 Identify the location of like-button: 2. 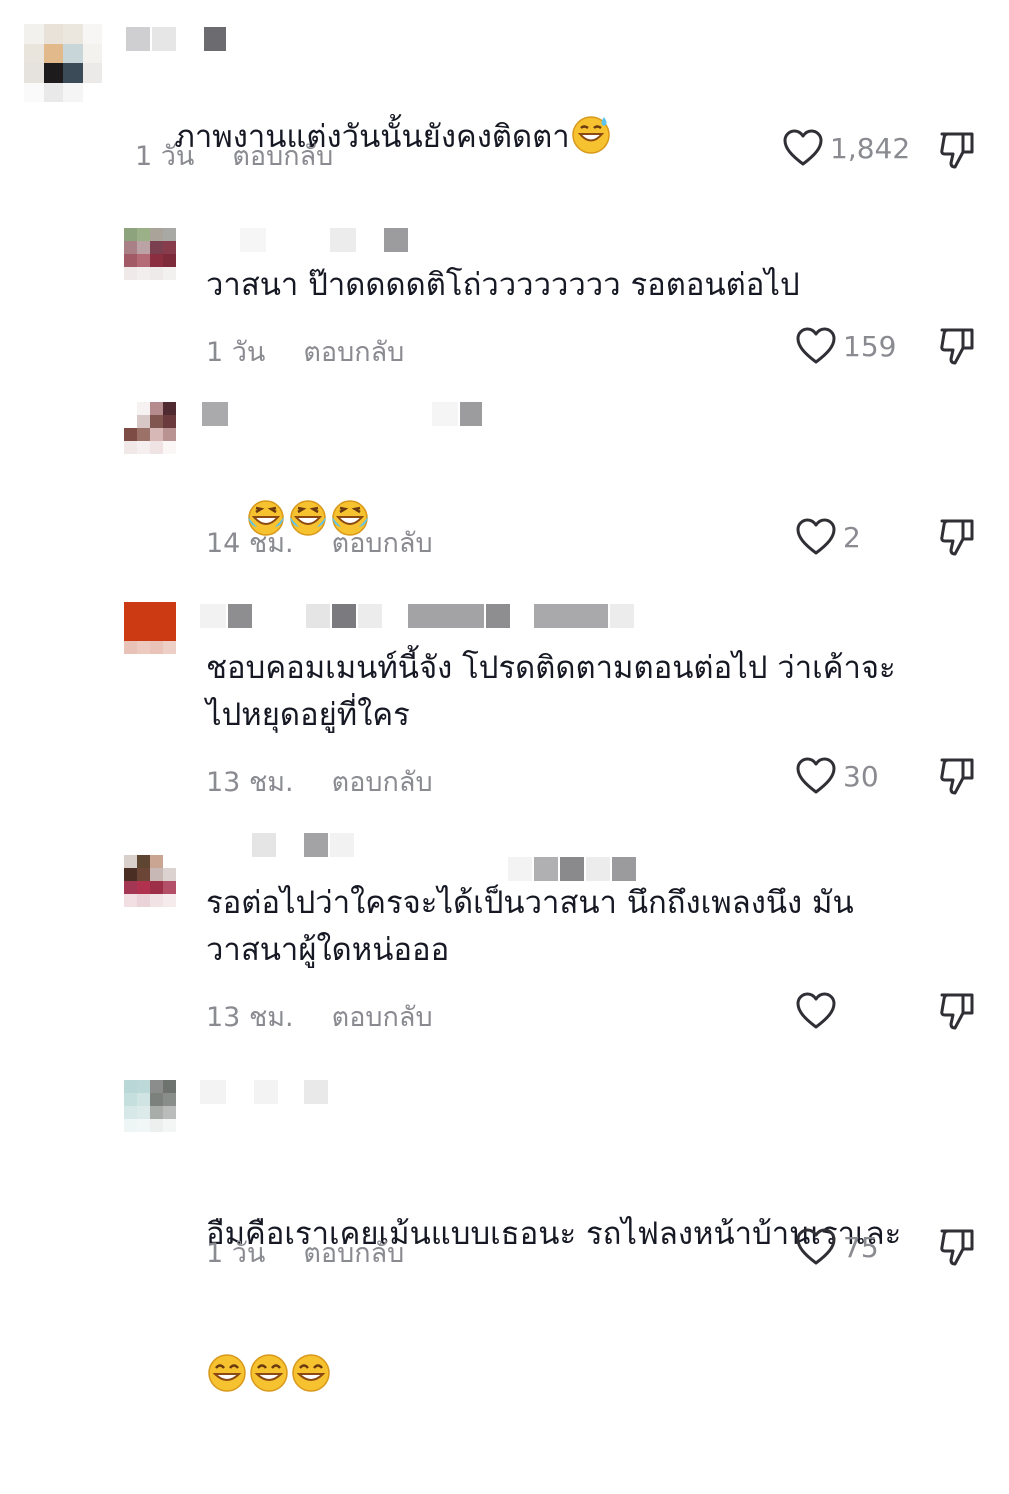
(828, 537).